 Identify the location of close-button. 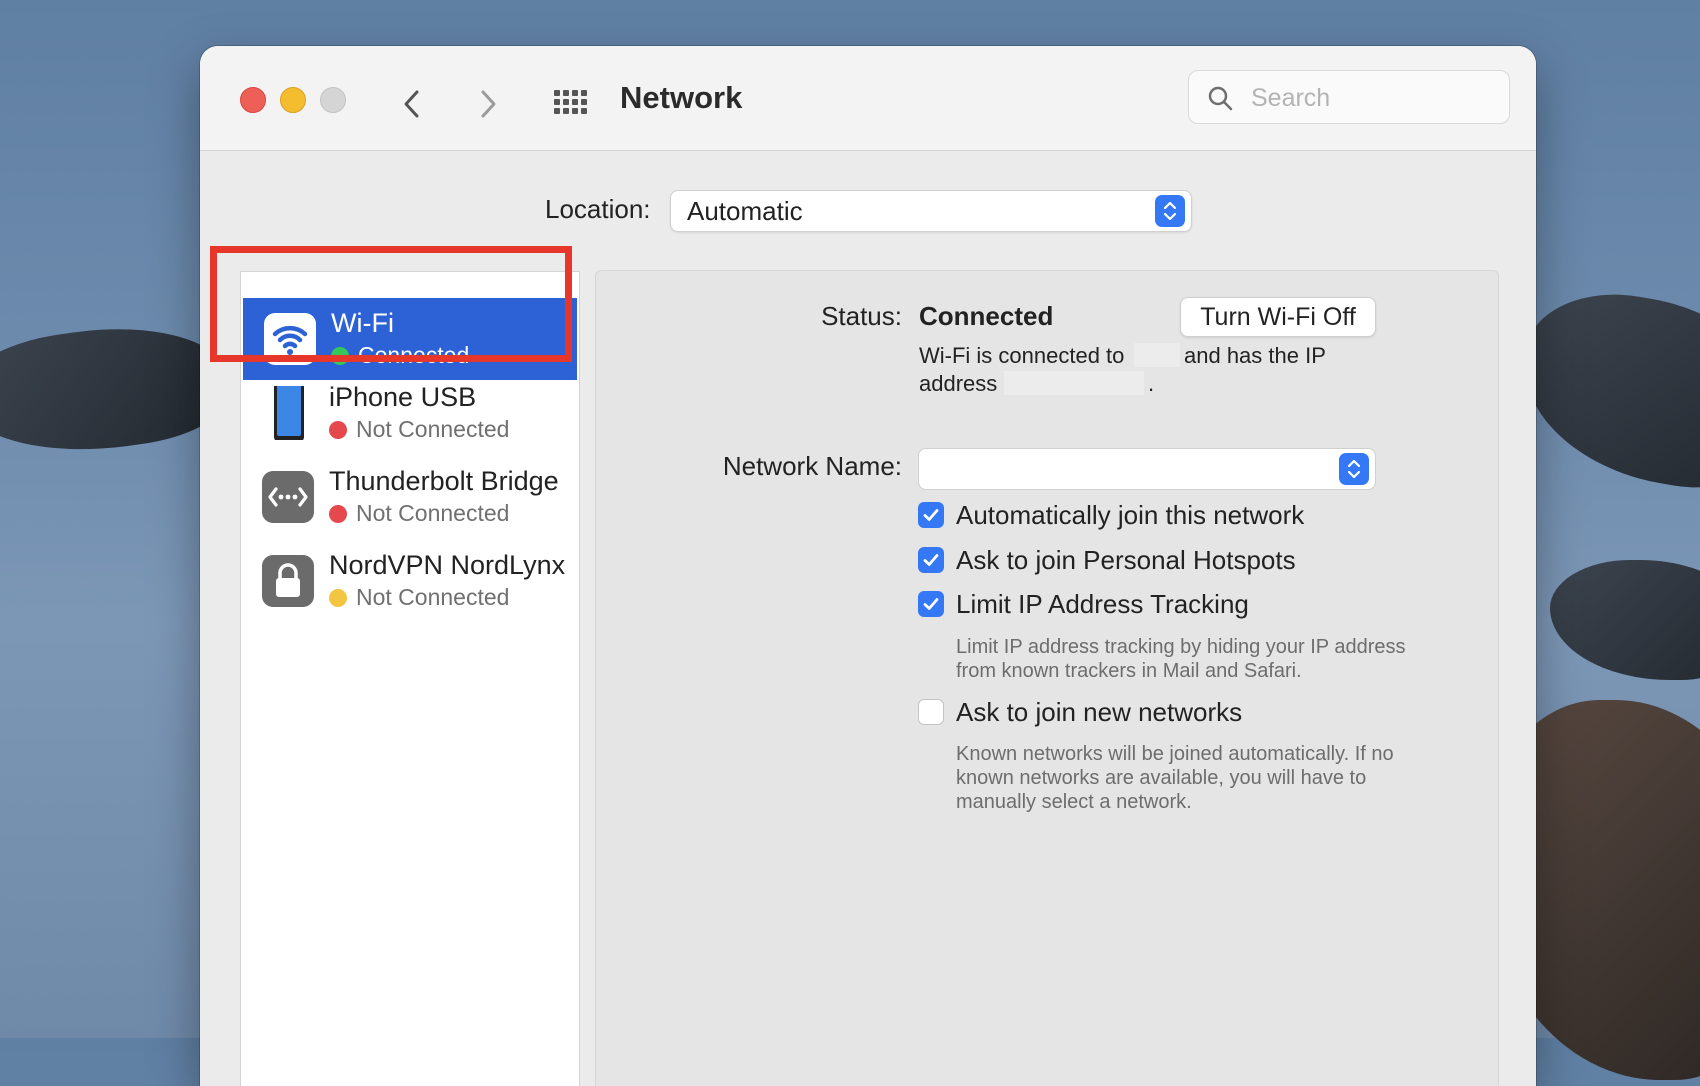
(253, 100).